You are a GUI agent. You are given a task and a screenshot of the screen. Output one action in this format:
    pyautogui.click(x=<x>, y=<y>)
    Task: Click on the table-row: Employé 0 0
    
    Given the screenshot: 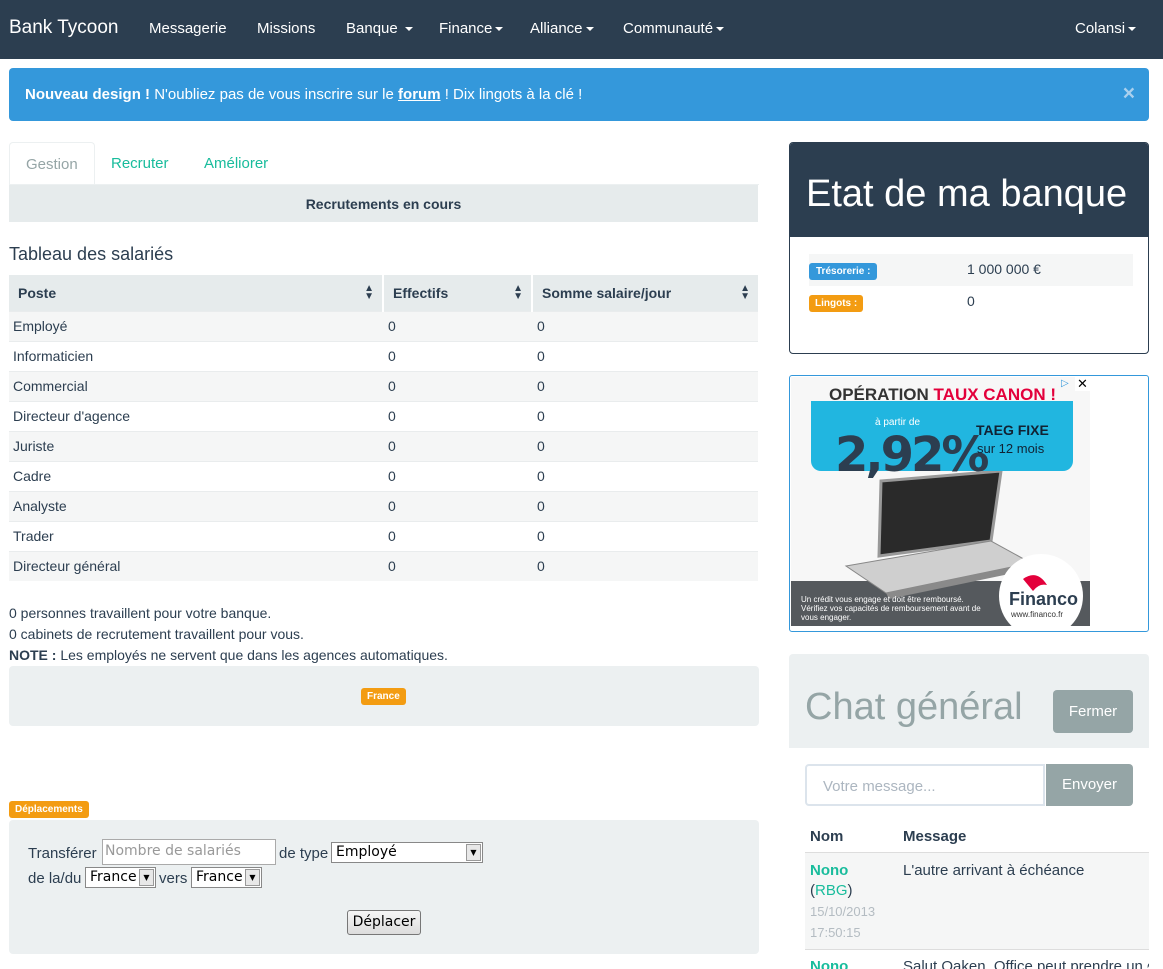 What is the action you would take?
    pyautogui.click(x=383, y=325)
    